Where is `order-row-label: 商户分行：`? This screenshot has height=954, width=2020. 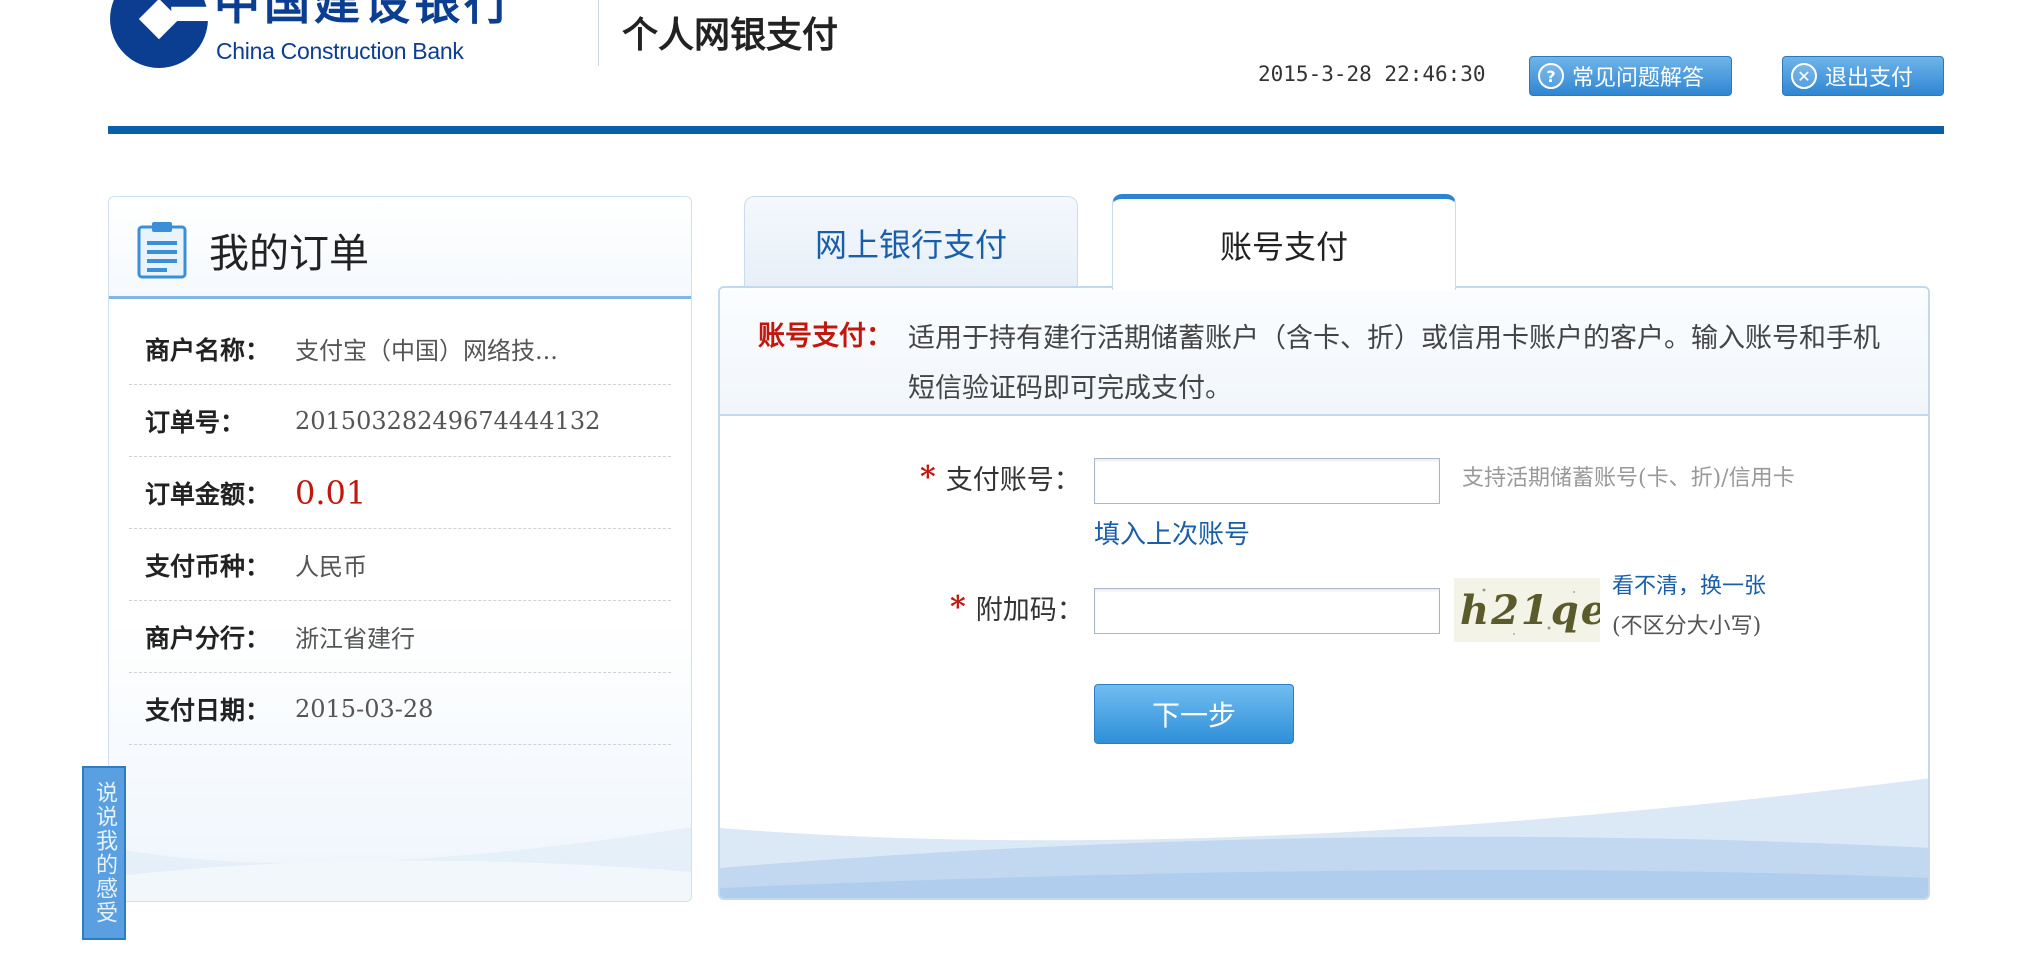 order-row-label: 商户分行： is located at coordinates (208, 638).